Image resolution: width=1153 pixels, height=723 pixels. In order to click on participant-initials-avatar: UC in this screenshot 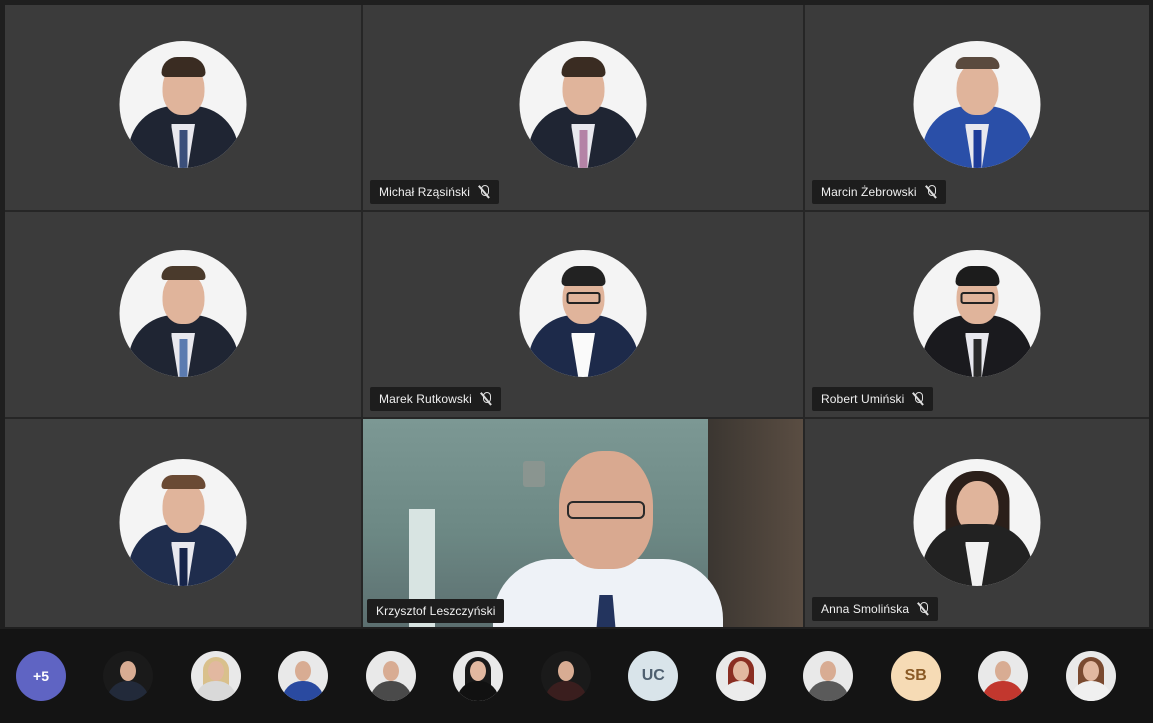, I will do `click(653, 676)`.